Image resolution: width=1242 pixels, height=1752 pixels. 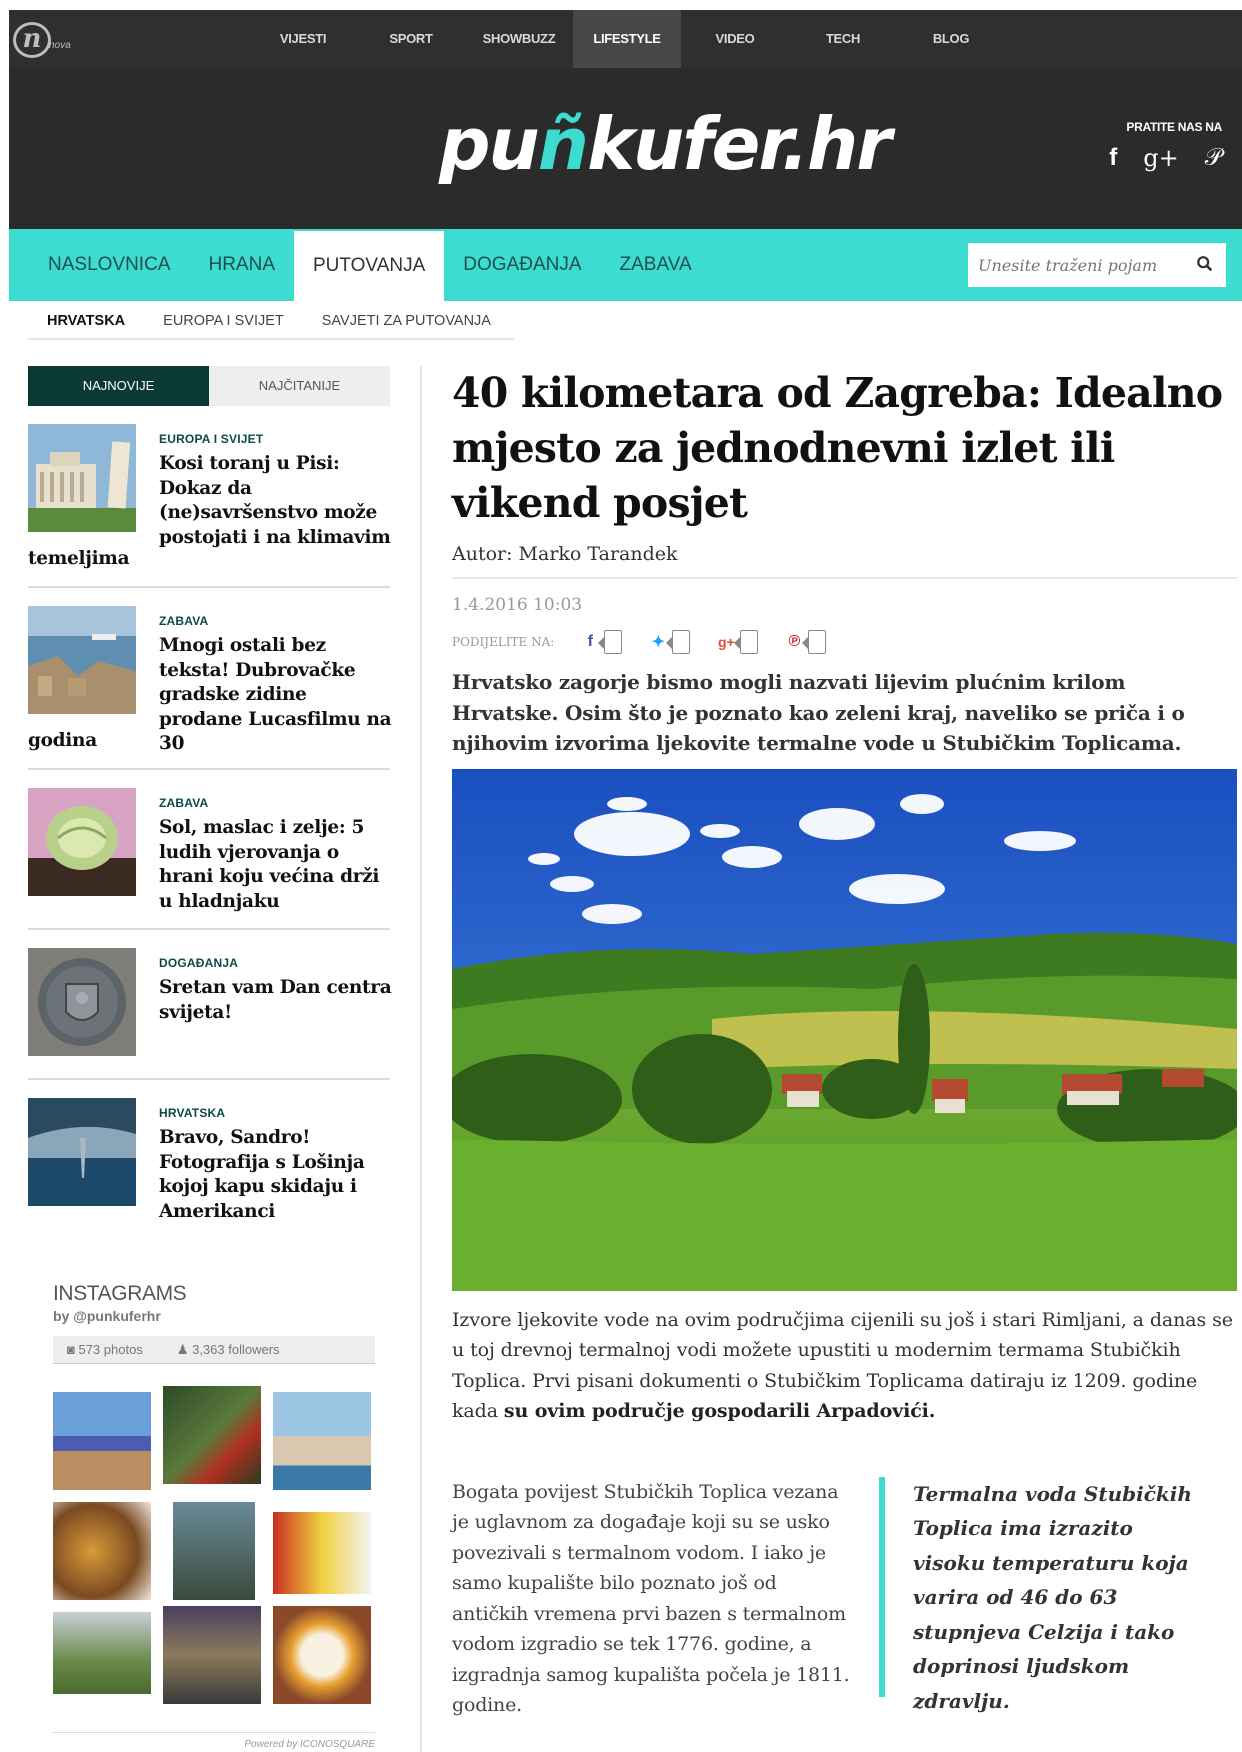 I want to click on subcategory-hrvatska: HRVATSKA, so click(x=86, y=320).